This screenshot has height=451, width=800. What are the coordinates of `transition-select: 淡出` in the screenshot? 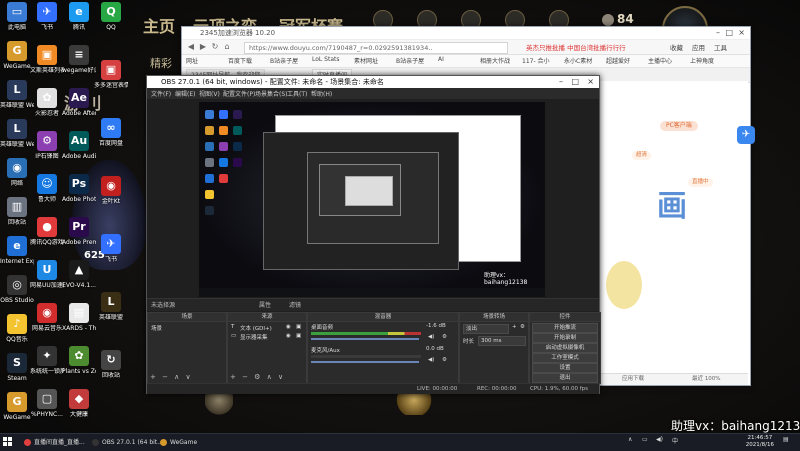 It's located at (486, 329).